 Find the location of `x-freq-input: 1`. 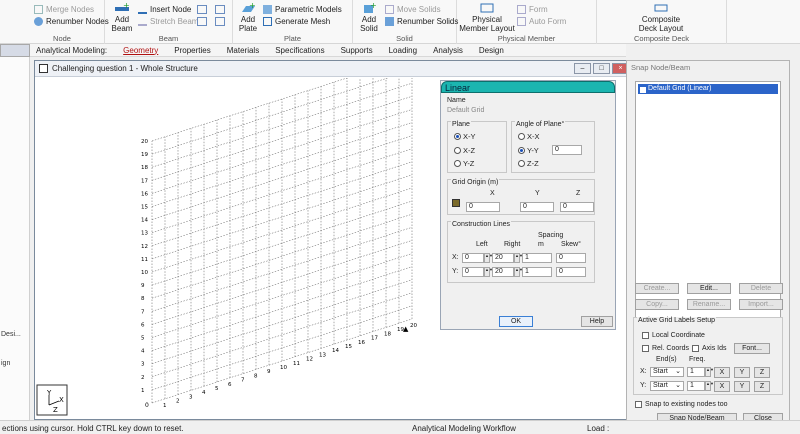

x-freq-input: 1 is located at coordinates (696, 372).